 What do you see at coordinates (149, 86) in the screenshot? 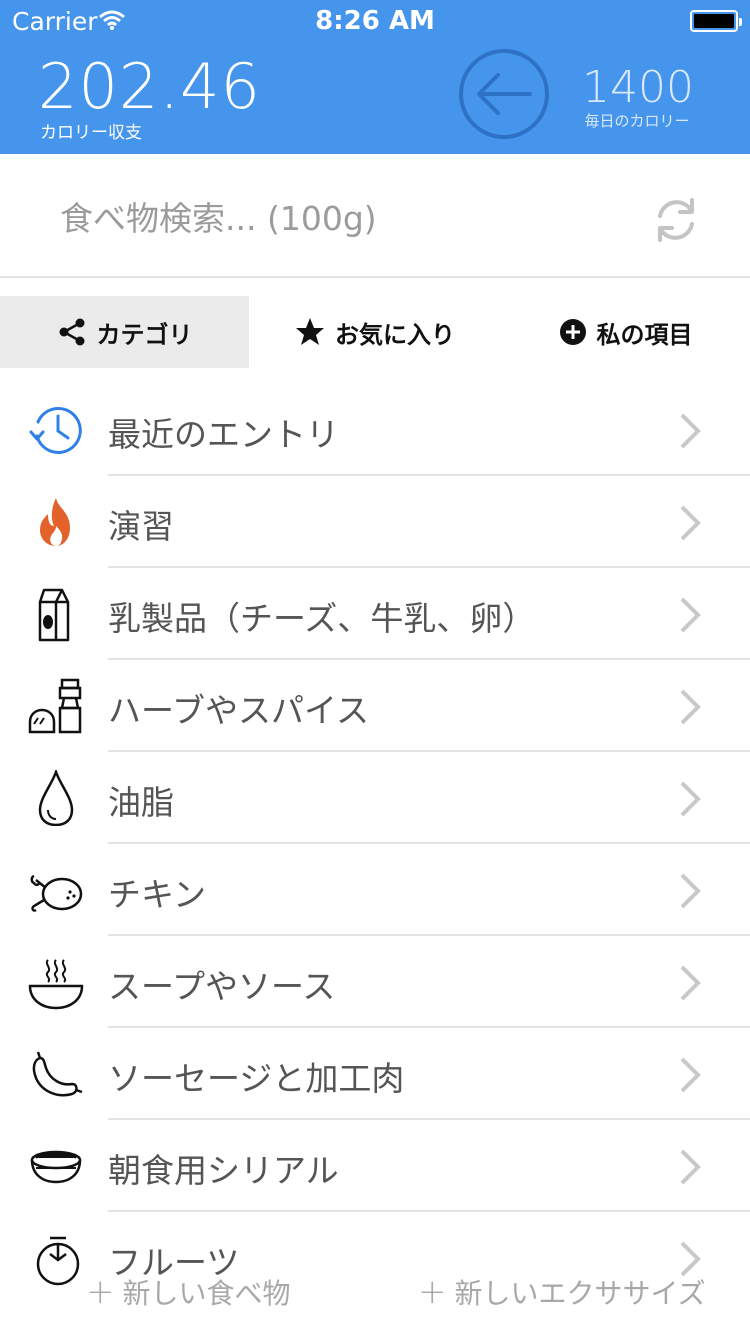
I see `calorie-balance-value: 202.46` at bounding box center [149, 86].